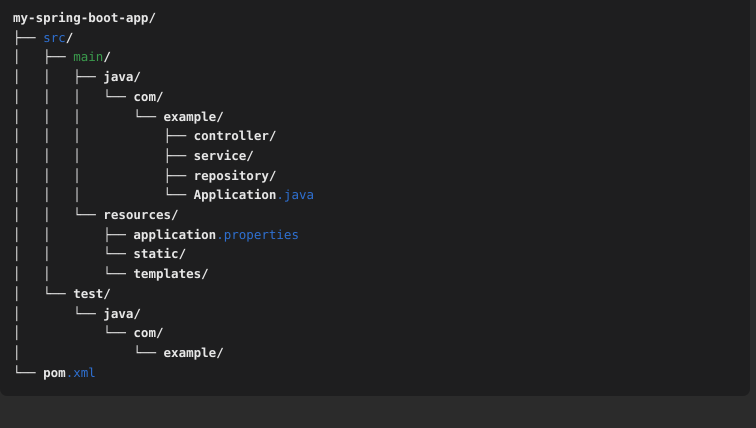 This screenshot has width=756, height=428. Describe the element at coordinates (96, 215) in the screenshot. I see `code-line: │ │ └── resources/` at that location.